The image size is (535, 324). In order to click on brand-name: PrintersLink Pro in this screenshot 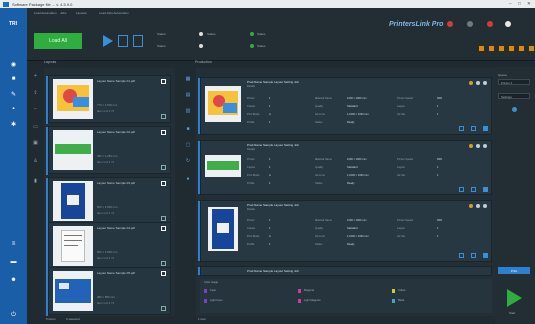, I will do `click(416, 24)`.